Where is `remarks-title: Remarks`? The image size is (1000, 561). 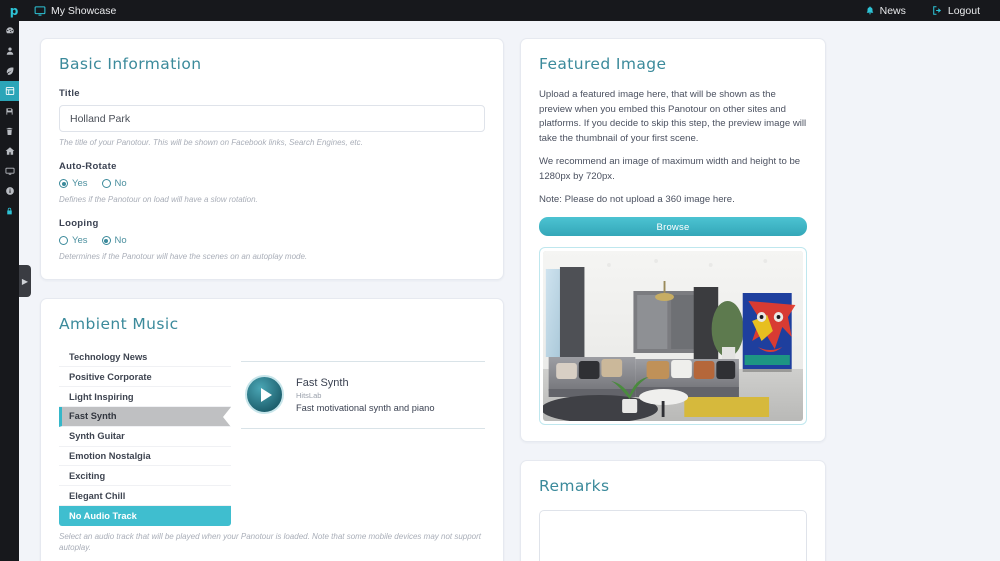 remarks-title: Remarks is located at coordinates (574, 486).